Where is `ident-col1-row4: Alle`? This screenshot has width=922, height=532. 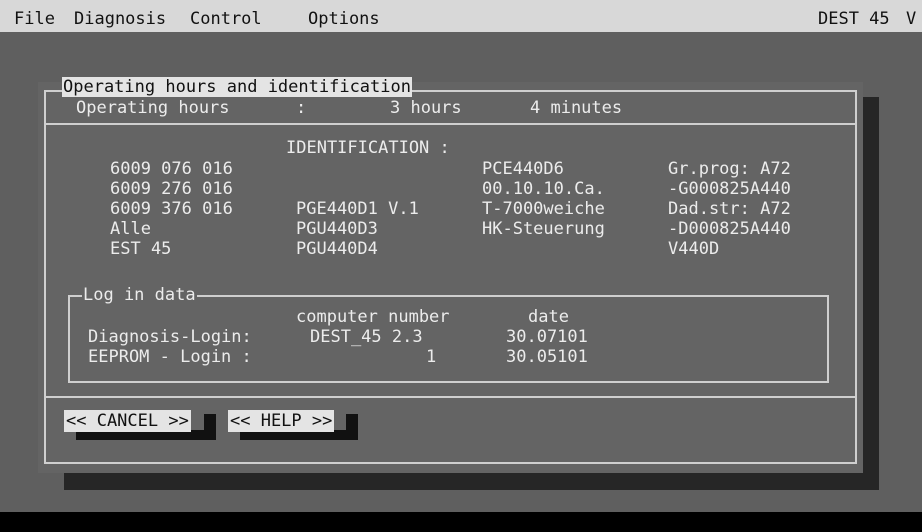
ident-col1-row4: Alle is located at coordinates (130, 229).